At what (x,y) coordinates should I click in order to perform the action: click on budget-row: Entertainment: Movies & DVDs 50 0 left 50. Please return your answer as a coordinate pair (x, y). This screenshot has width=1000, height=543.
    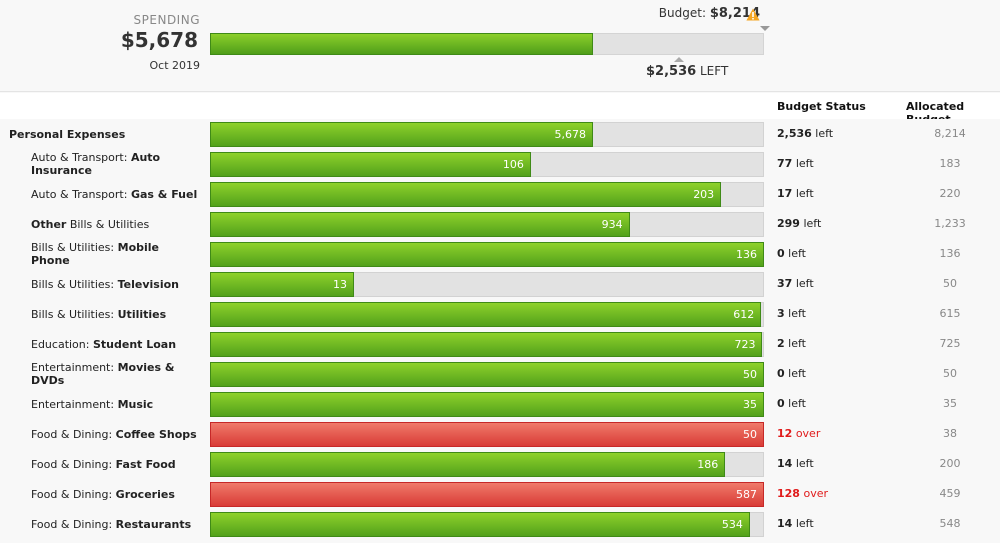
    Looking at the image, I should click on (500, 374).